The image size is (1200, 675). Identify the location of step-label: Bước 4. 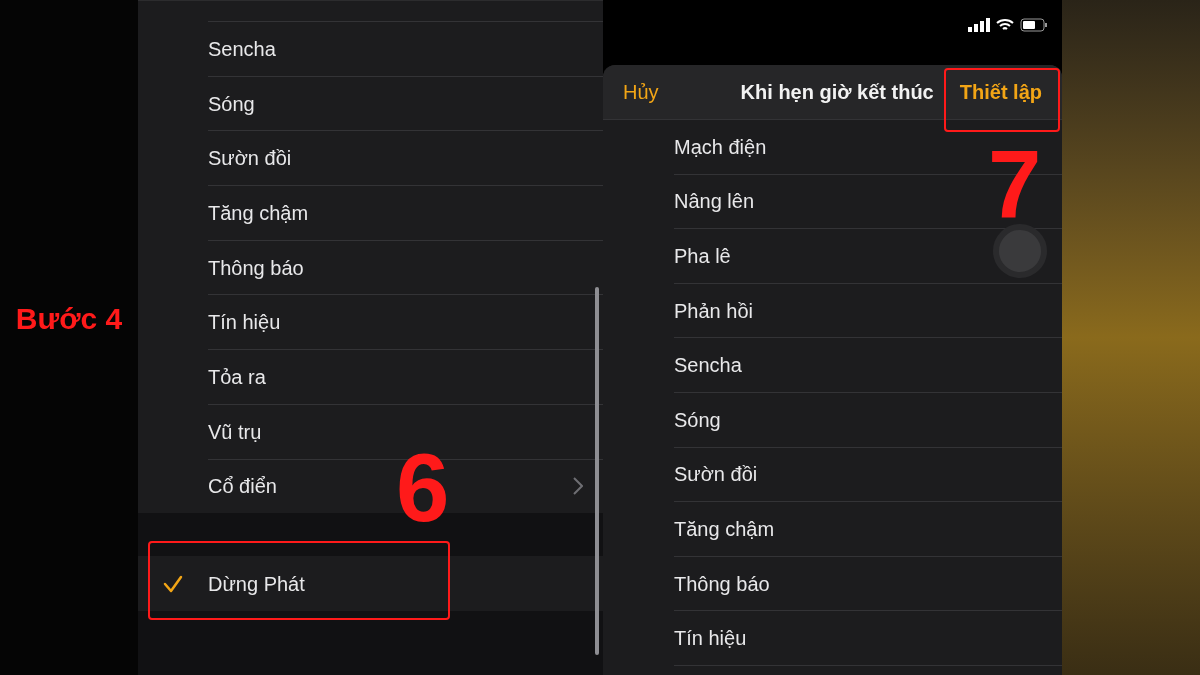
(69, 319).